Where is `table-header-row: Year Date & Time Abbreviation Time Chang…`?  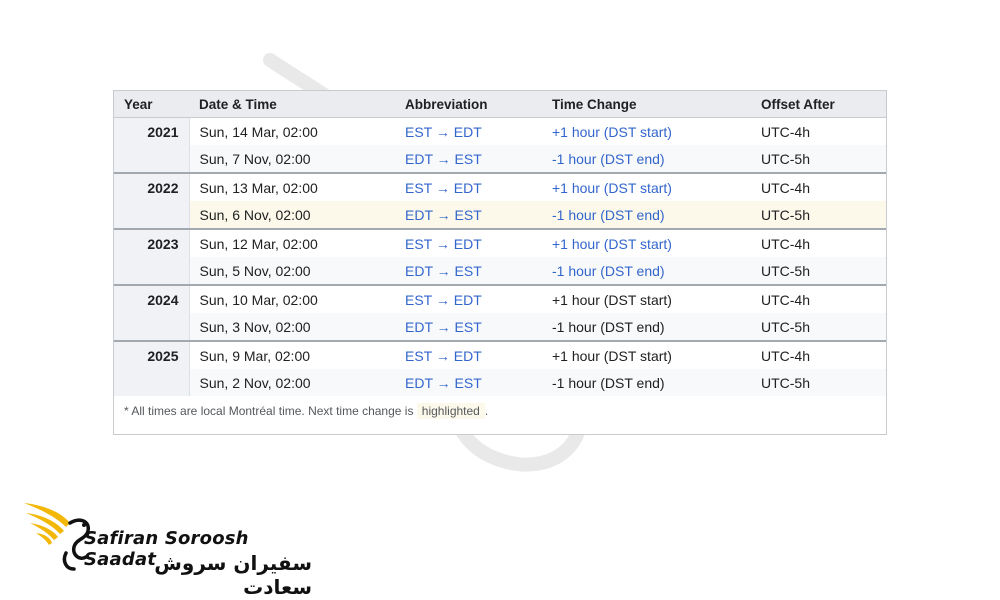 table-header-row: Year Date & Time Abbreviation Time Chang… is located at coordinates (500, 104).